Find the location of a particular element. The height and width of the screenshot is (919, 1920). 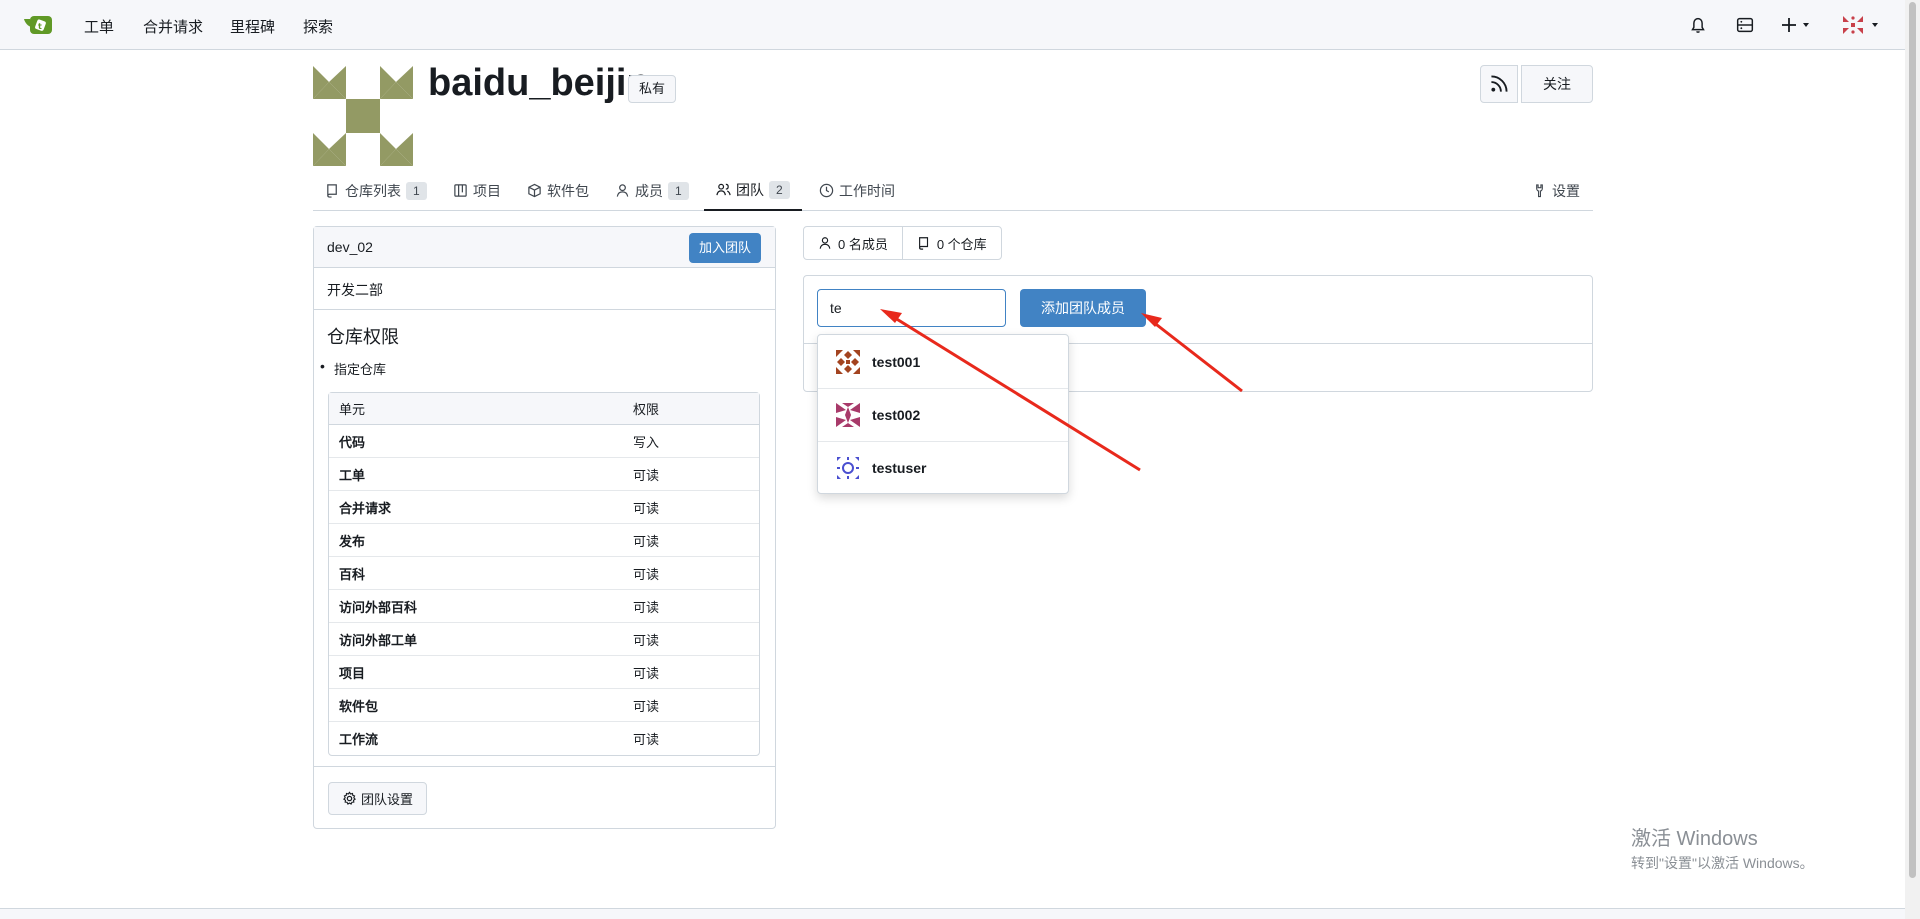

repo-icon is located at coordinates (923, 243).